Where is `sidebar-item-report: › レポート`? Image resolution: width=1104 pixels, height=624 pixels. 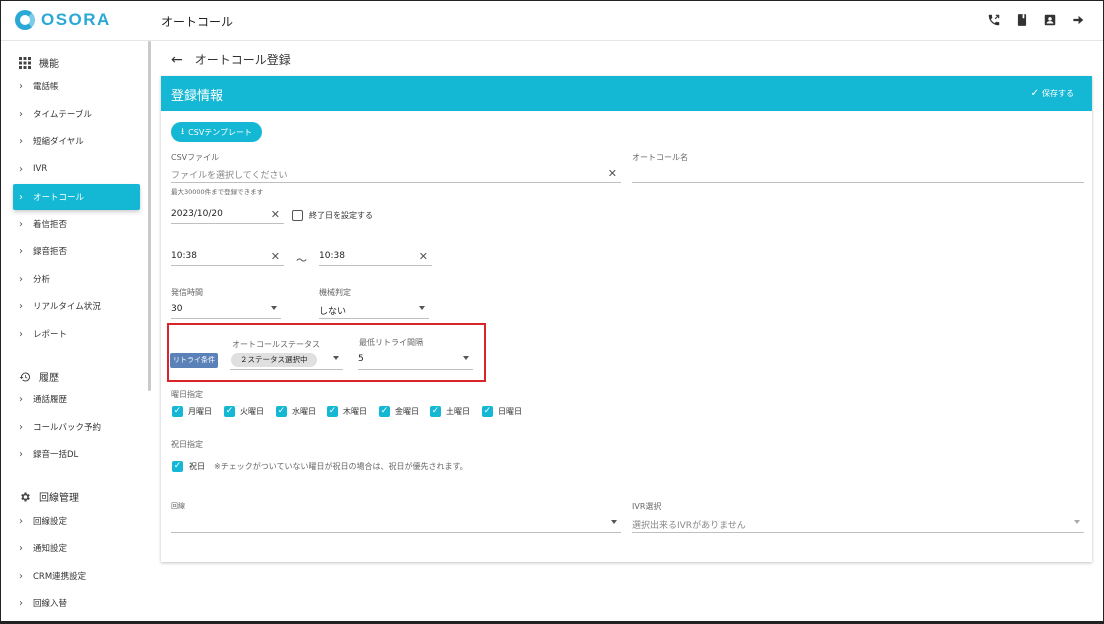
sidebar-item-report: › レポート is located at coordinates (76, 334).